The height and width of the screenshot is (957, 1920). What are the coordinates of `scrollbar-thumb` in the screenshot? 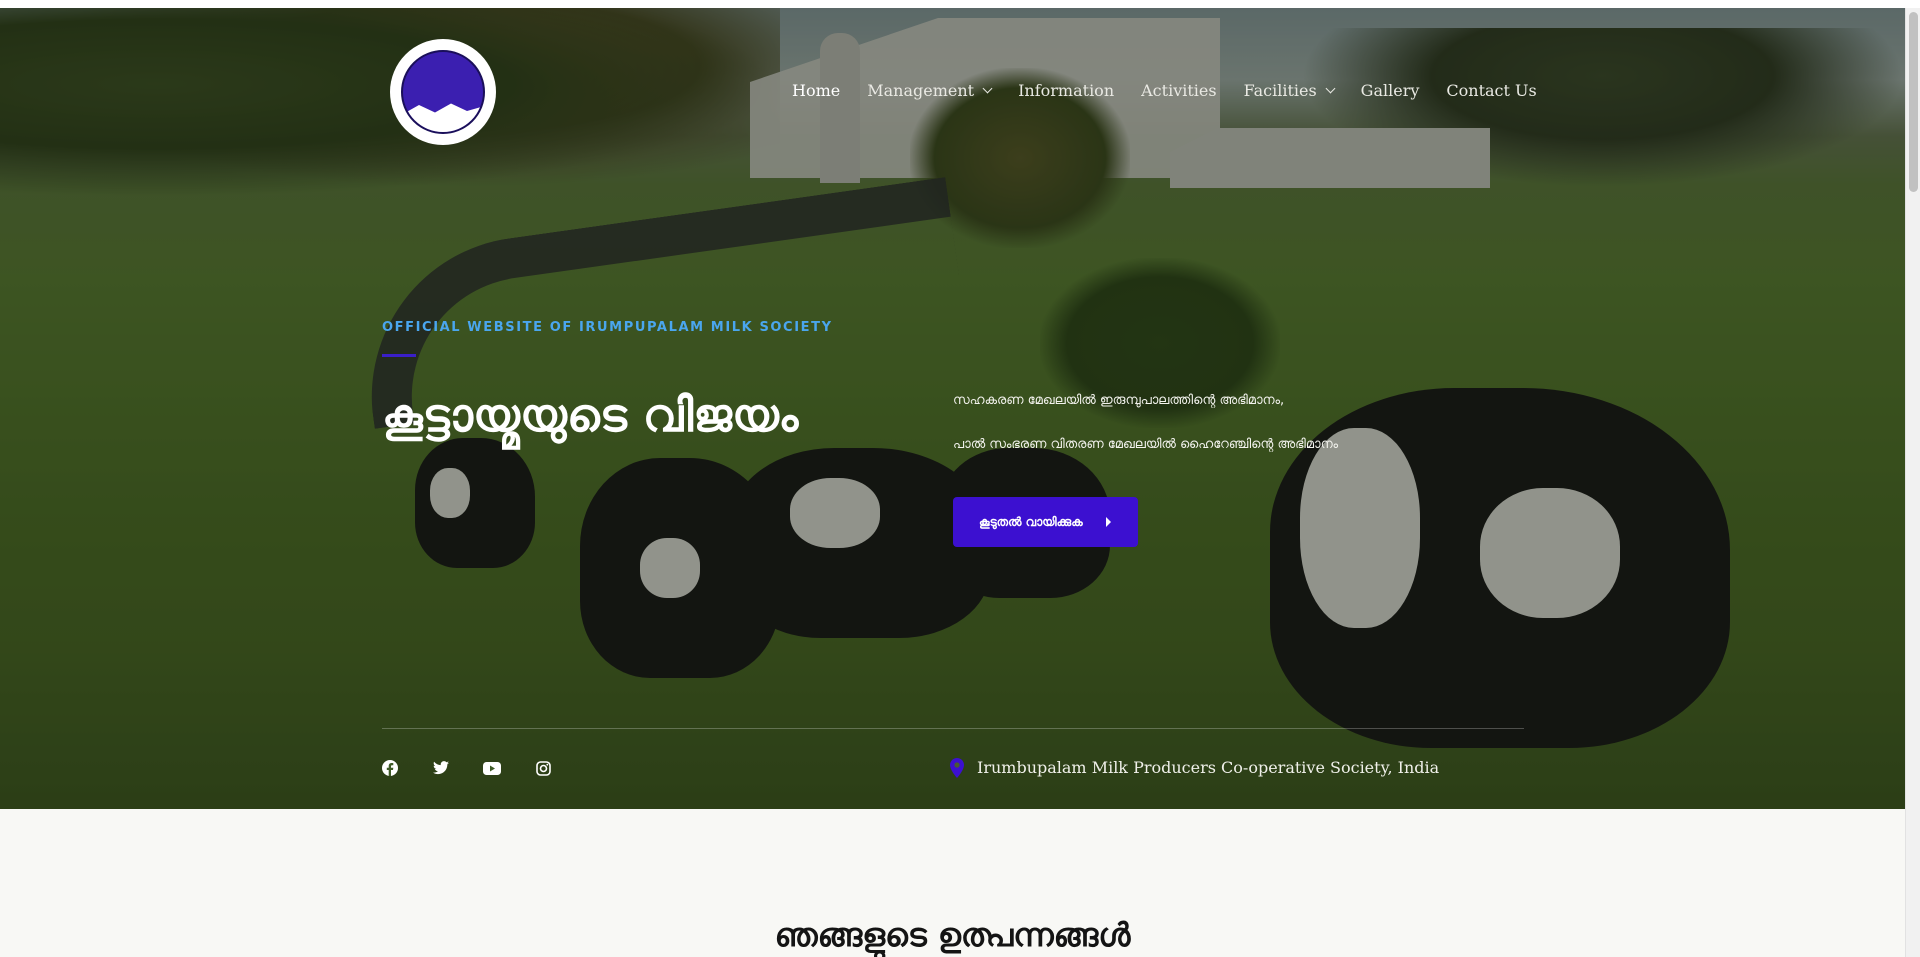 It's located at (1913, 102).